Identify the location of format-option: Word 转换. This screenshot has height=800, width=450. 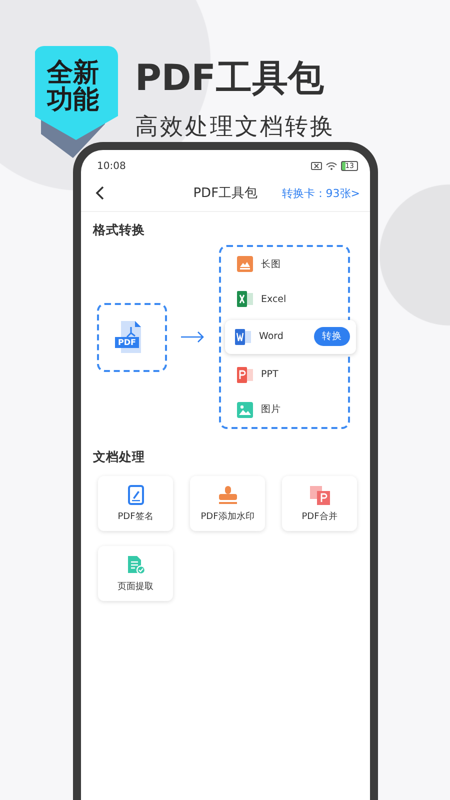
(290, 337).